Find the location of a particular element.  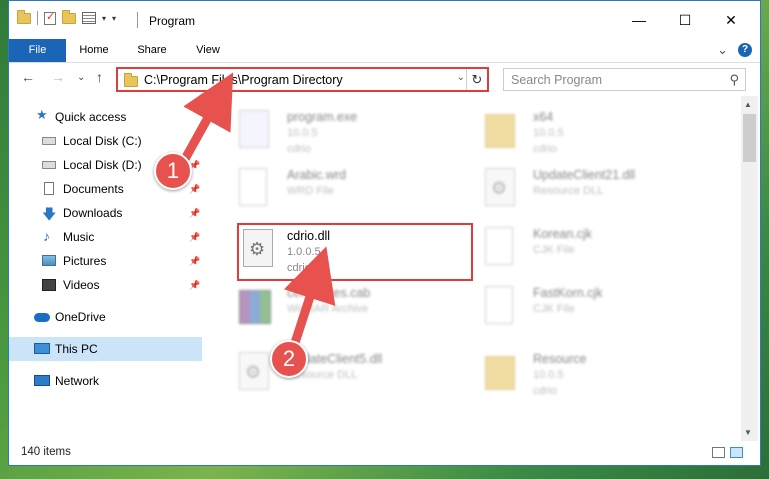

back-button: ← is located at coordinates (28, 77).